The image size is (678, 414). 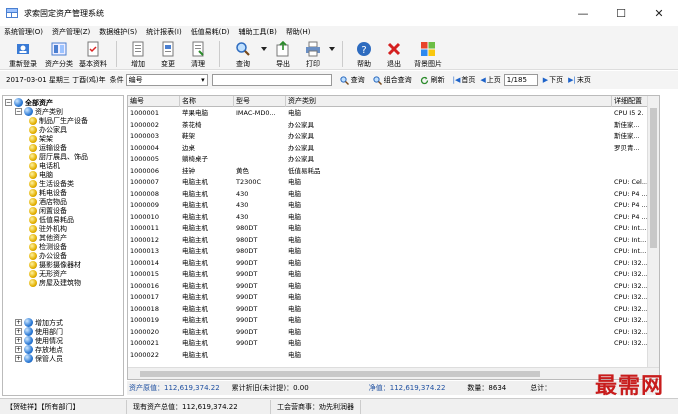 I want to click on tree-group: + 保管人员, so click(x=39, y=358).